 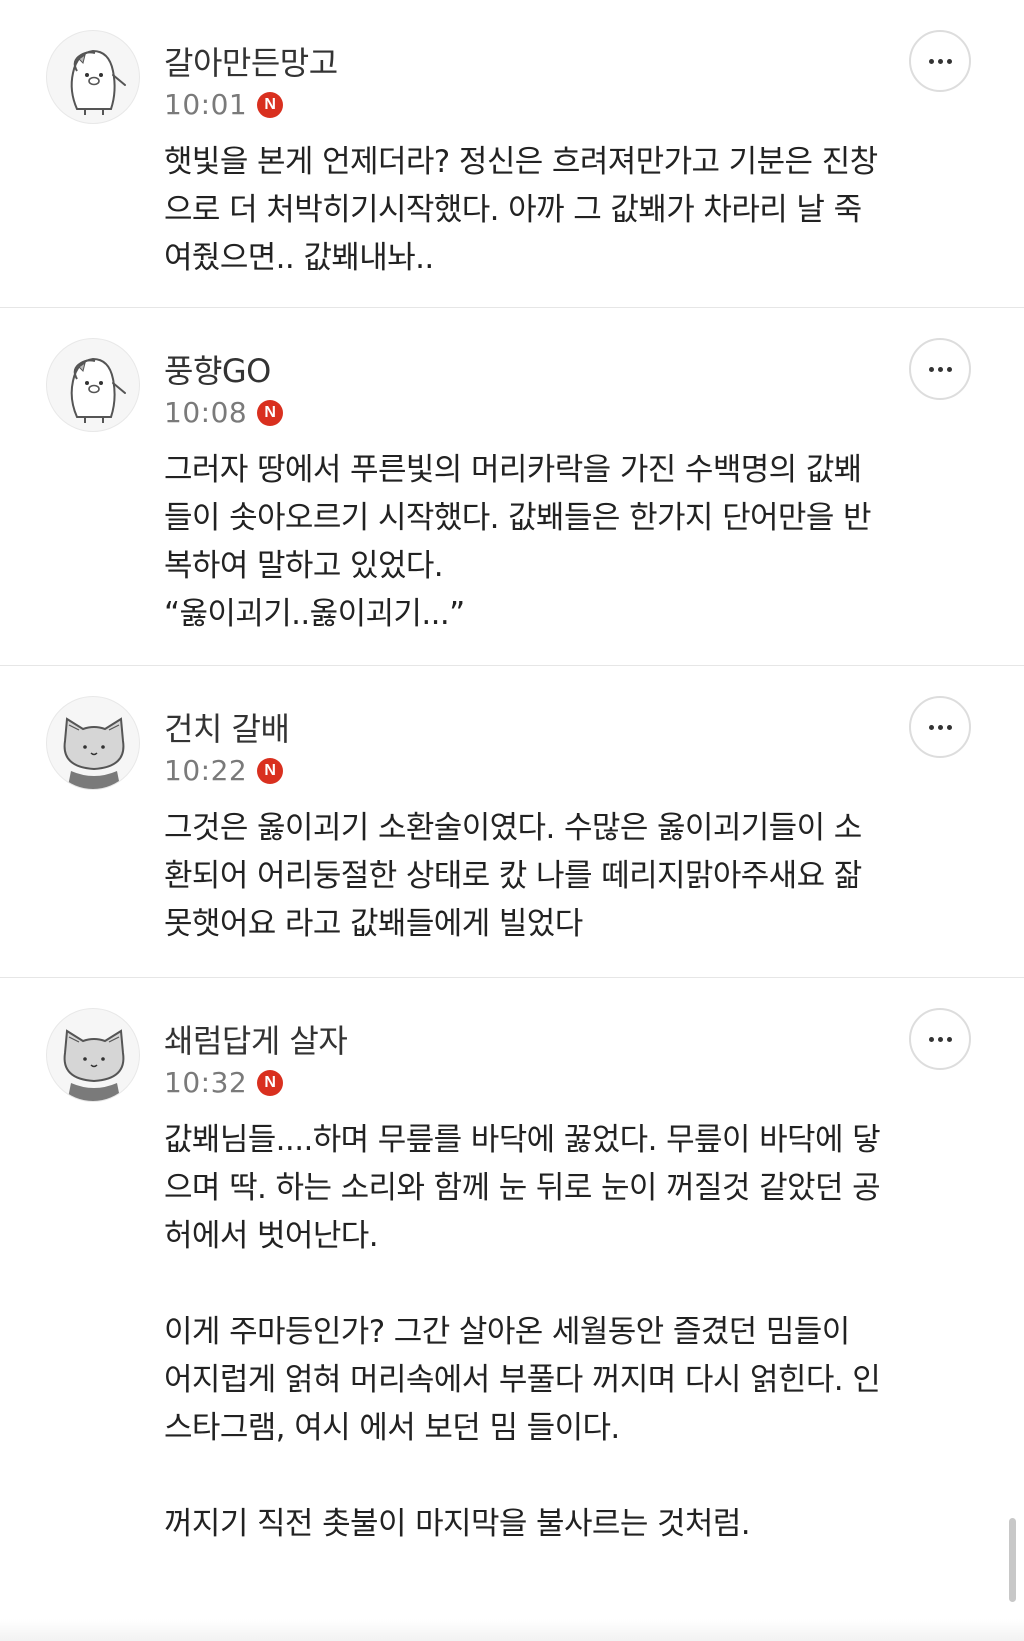 What do you see at coordinates (206, 412) in the screenshot?
I see `comment-time: 10:08` at bounding box center [206, 412].